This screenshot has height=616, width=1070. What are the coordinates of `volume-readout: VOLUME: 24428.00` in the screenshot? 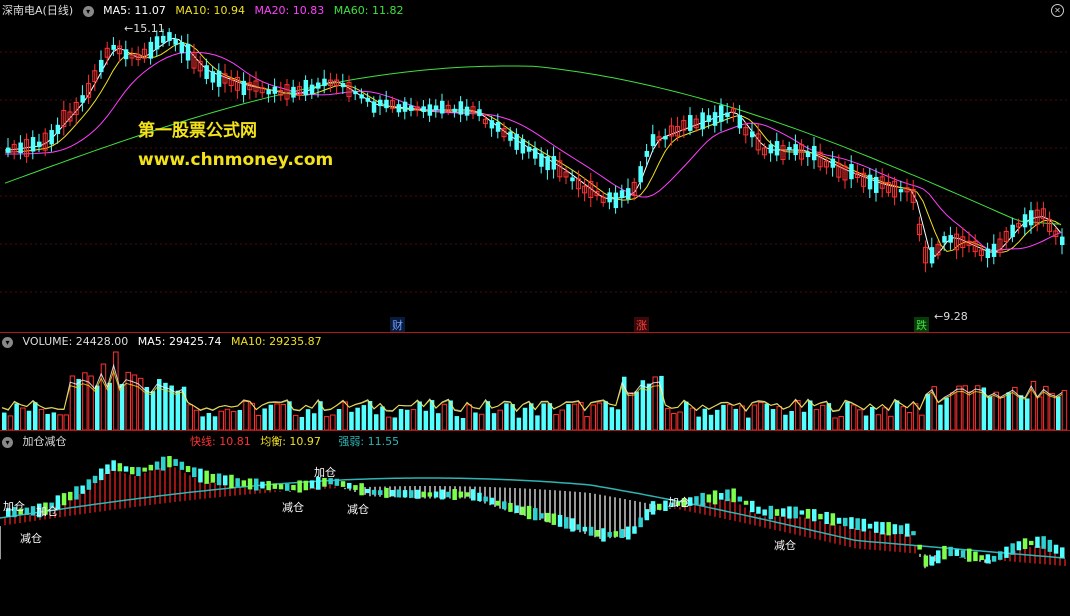 It's located at (75, 341).